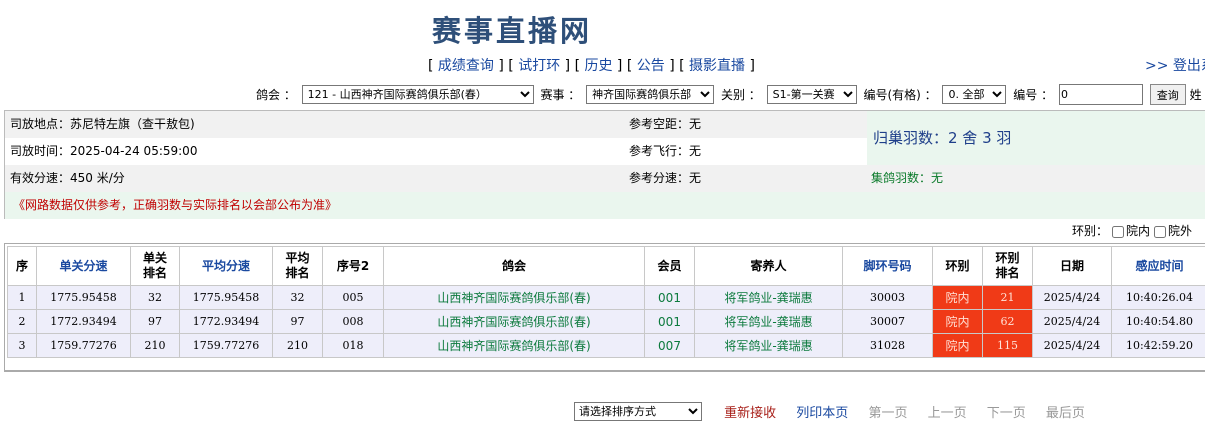 The image size is (1205, 435). Describe the element at coordinates (1167, 94) in the screenshot. I see `search-button: 查询` at that location.